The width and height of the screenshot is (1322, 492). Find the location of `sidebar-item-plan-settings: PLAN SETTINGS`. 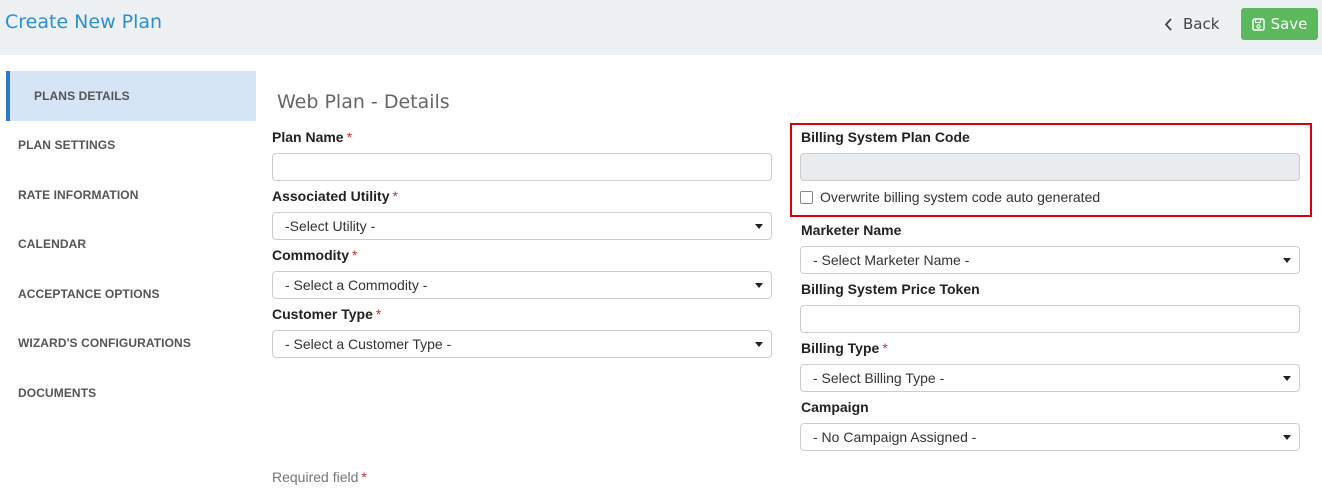

sidebar-item-plan-settings: PLAN SETTINGS is located at coordinates (131, 146).